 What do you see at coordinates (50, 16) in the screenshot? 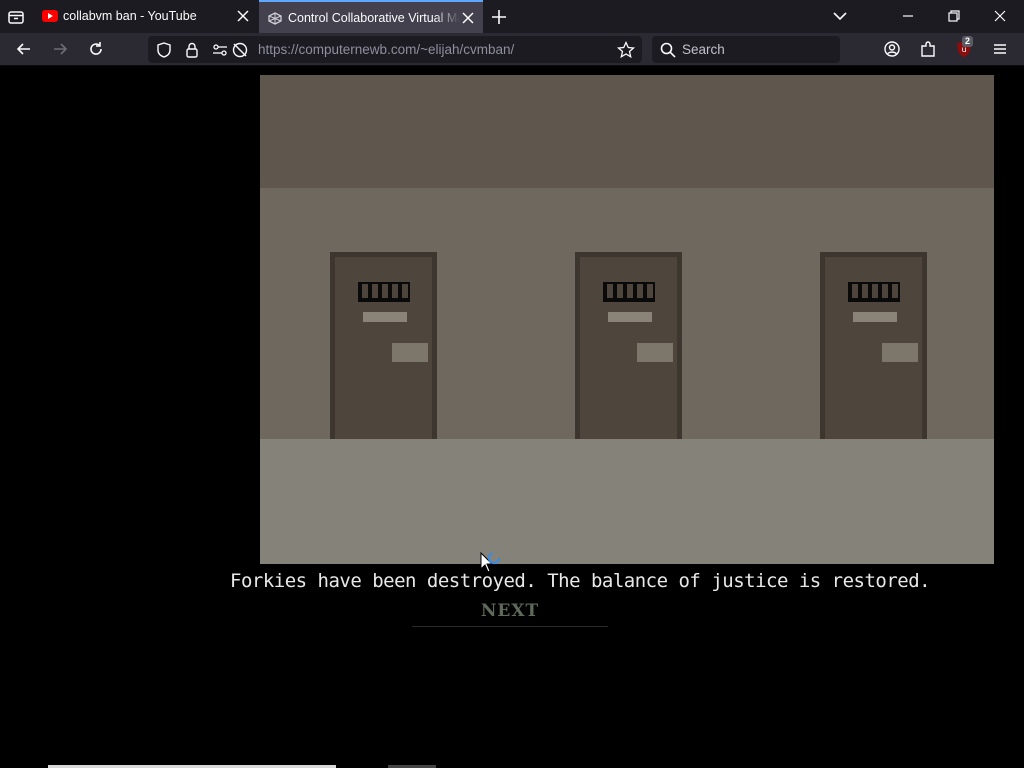
I see `youtube-icon` at bounding box center [50, 16].